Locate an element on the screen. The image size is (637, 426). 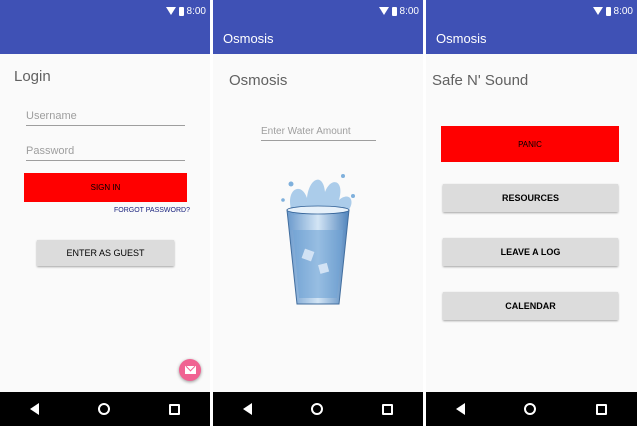
forgot-password-link: FORGOT PASSWORD? is located at coordinates (152, 210).